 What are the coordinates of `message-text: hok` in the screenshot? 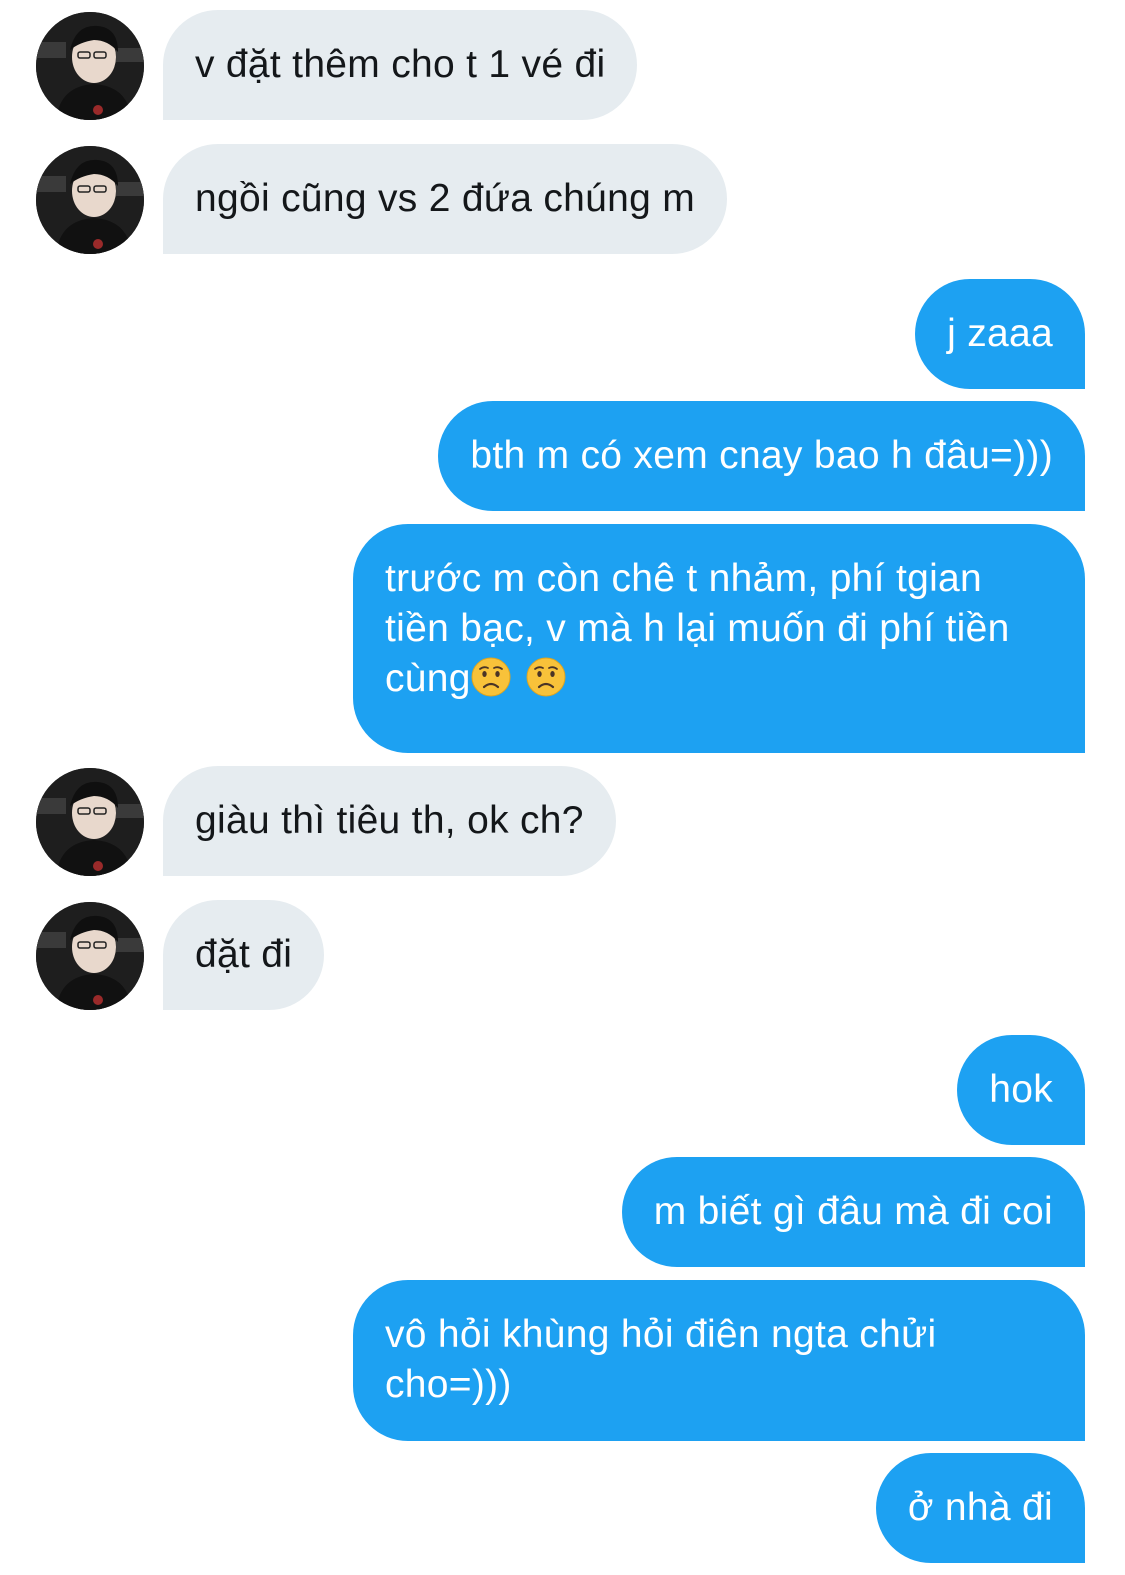 It's located at (1021, 1089).